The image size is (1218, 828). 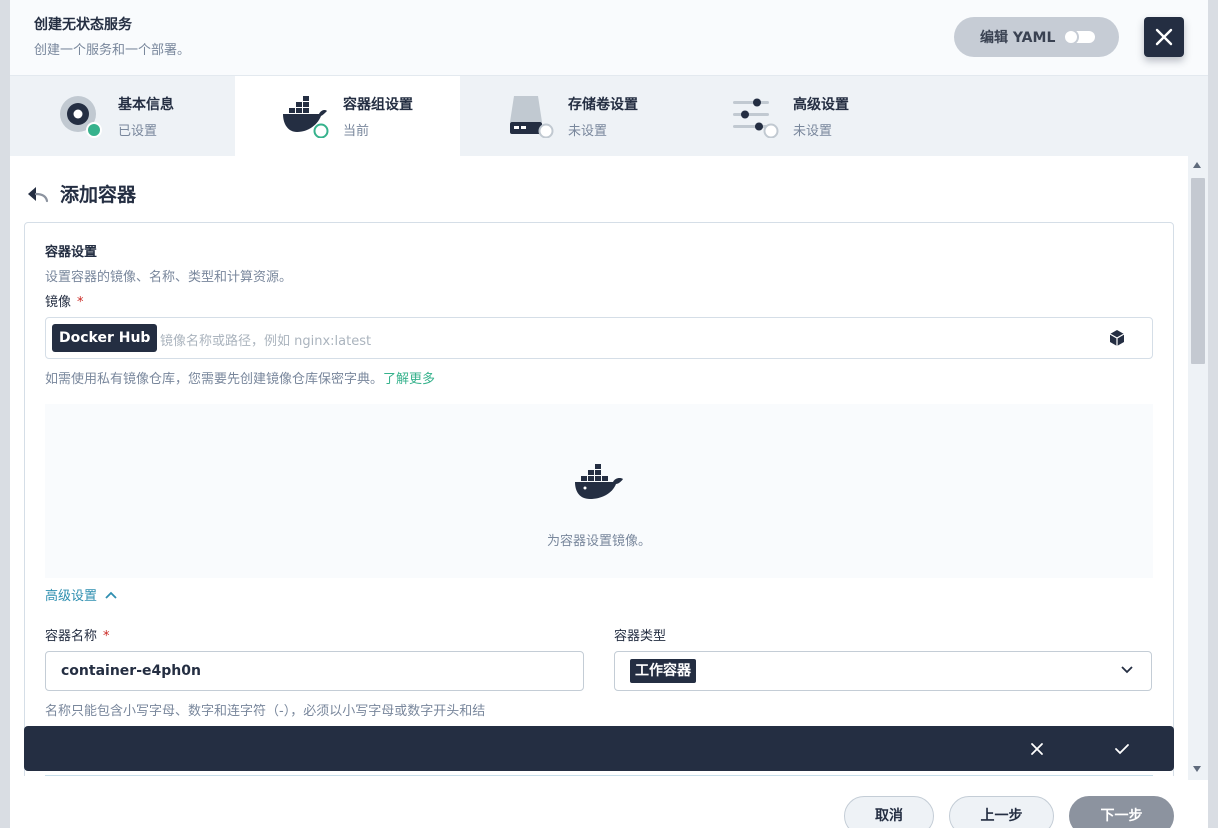 I want to click on container-name-label-text: 容器名称, so click(x=71, y=636).